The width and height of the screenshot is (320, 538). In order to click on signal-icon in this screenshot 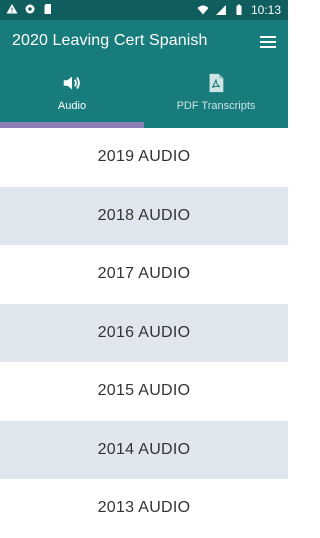, I will do `click(220, 10)`.